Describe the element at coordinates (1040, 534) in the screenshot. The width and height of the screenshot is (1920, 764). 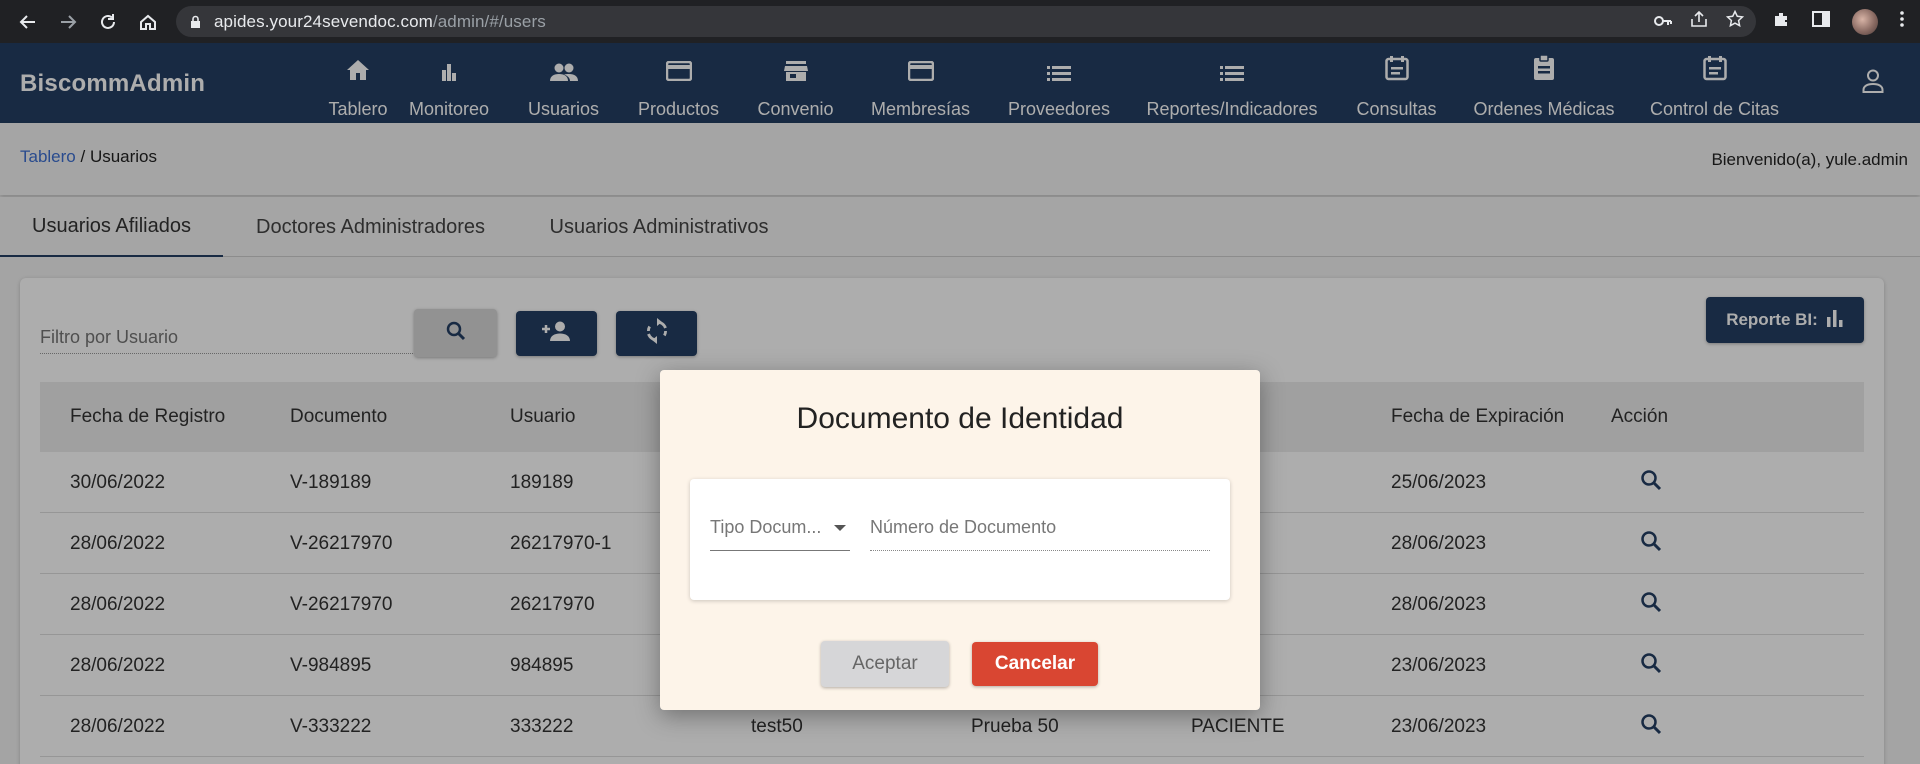
I see `document-number-input: Número de Documento` at that location.